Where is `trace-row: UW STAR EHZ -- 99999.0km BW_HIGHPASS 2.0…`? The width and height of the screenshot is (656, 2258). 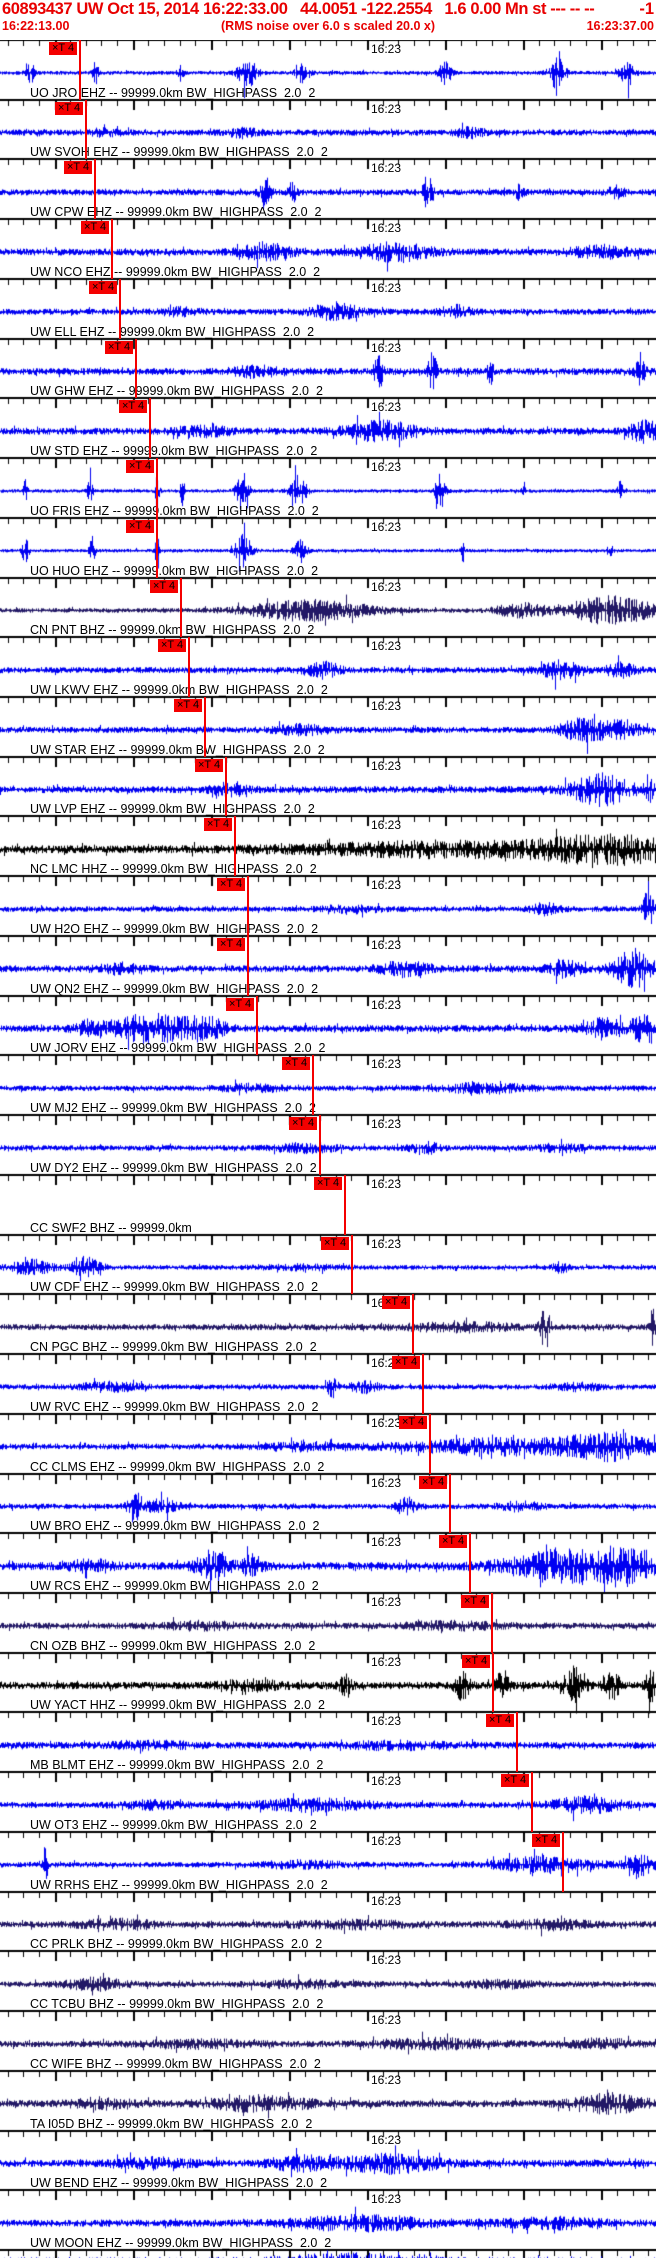 trace-row: UW STAR EHZ -- 99999.0km BW_HIGHPASS 2.0… is located at coordinates (328, 727).